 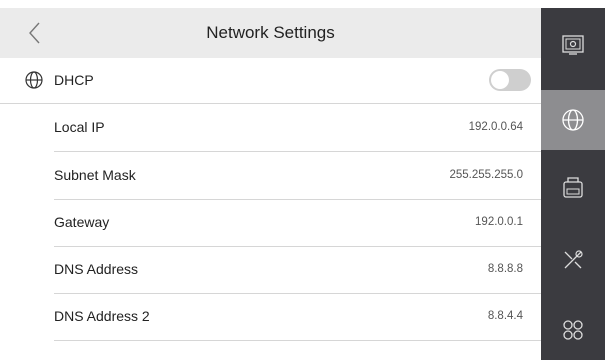 I want to click on field-row-dns-address: DNS Address 8.8.8.8, so click(x=270, y=270).